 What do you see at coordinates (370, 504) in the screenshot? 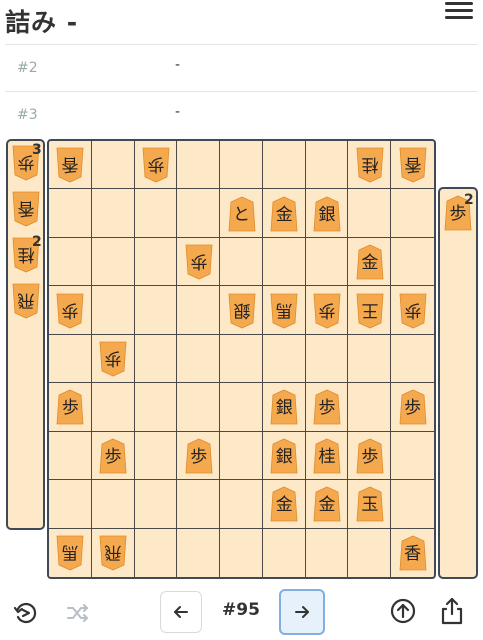
I see `shogi-piece: 玉` at bounding box center [370, 504].